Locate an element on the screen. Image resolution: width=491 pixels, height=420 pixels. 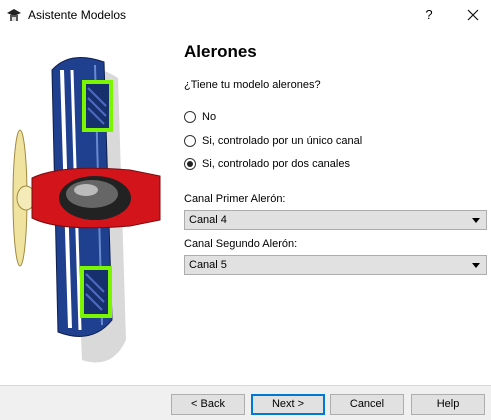
radio-button-selected is located at coordinates (190, 164).